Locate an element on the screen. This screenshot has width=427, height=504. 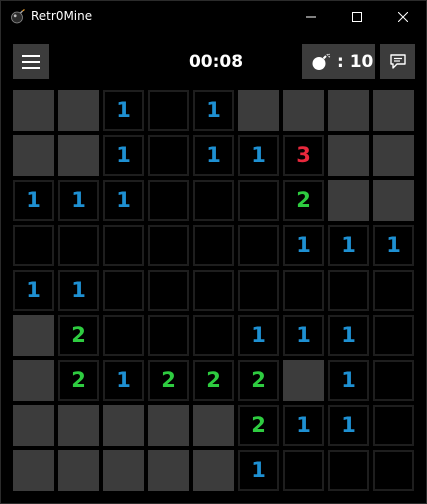
hamburger-icon is located at coordinates (31, 61).